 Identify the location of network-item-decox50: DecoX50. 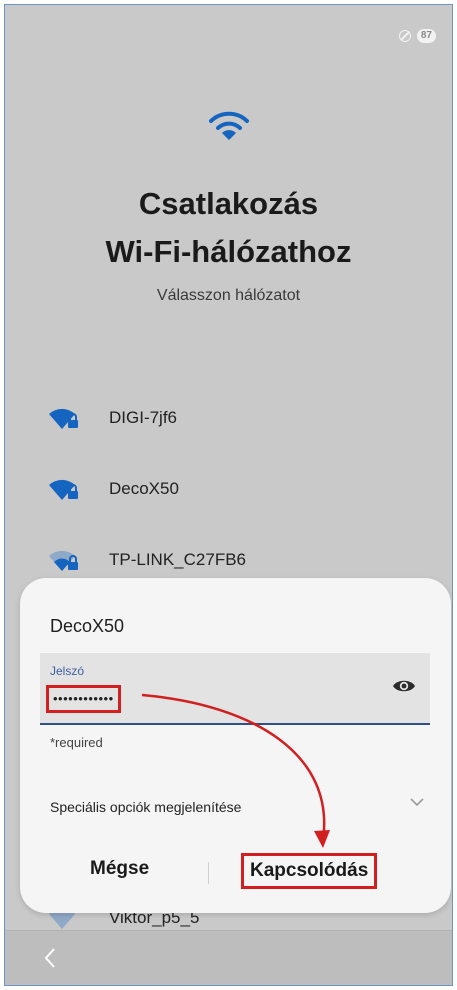
(113, 489).